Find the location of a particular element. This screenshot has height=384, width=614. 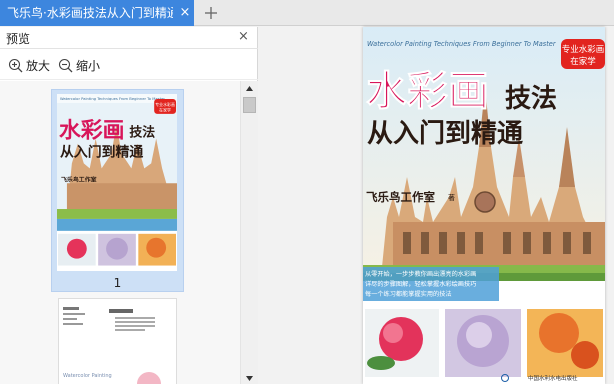

badge-line2: 在家学 is located at coordinates (583, 61).